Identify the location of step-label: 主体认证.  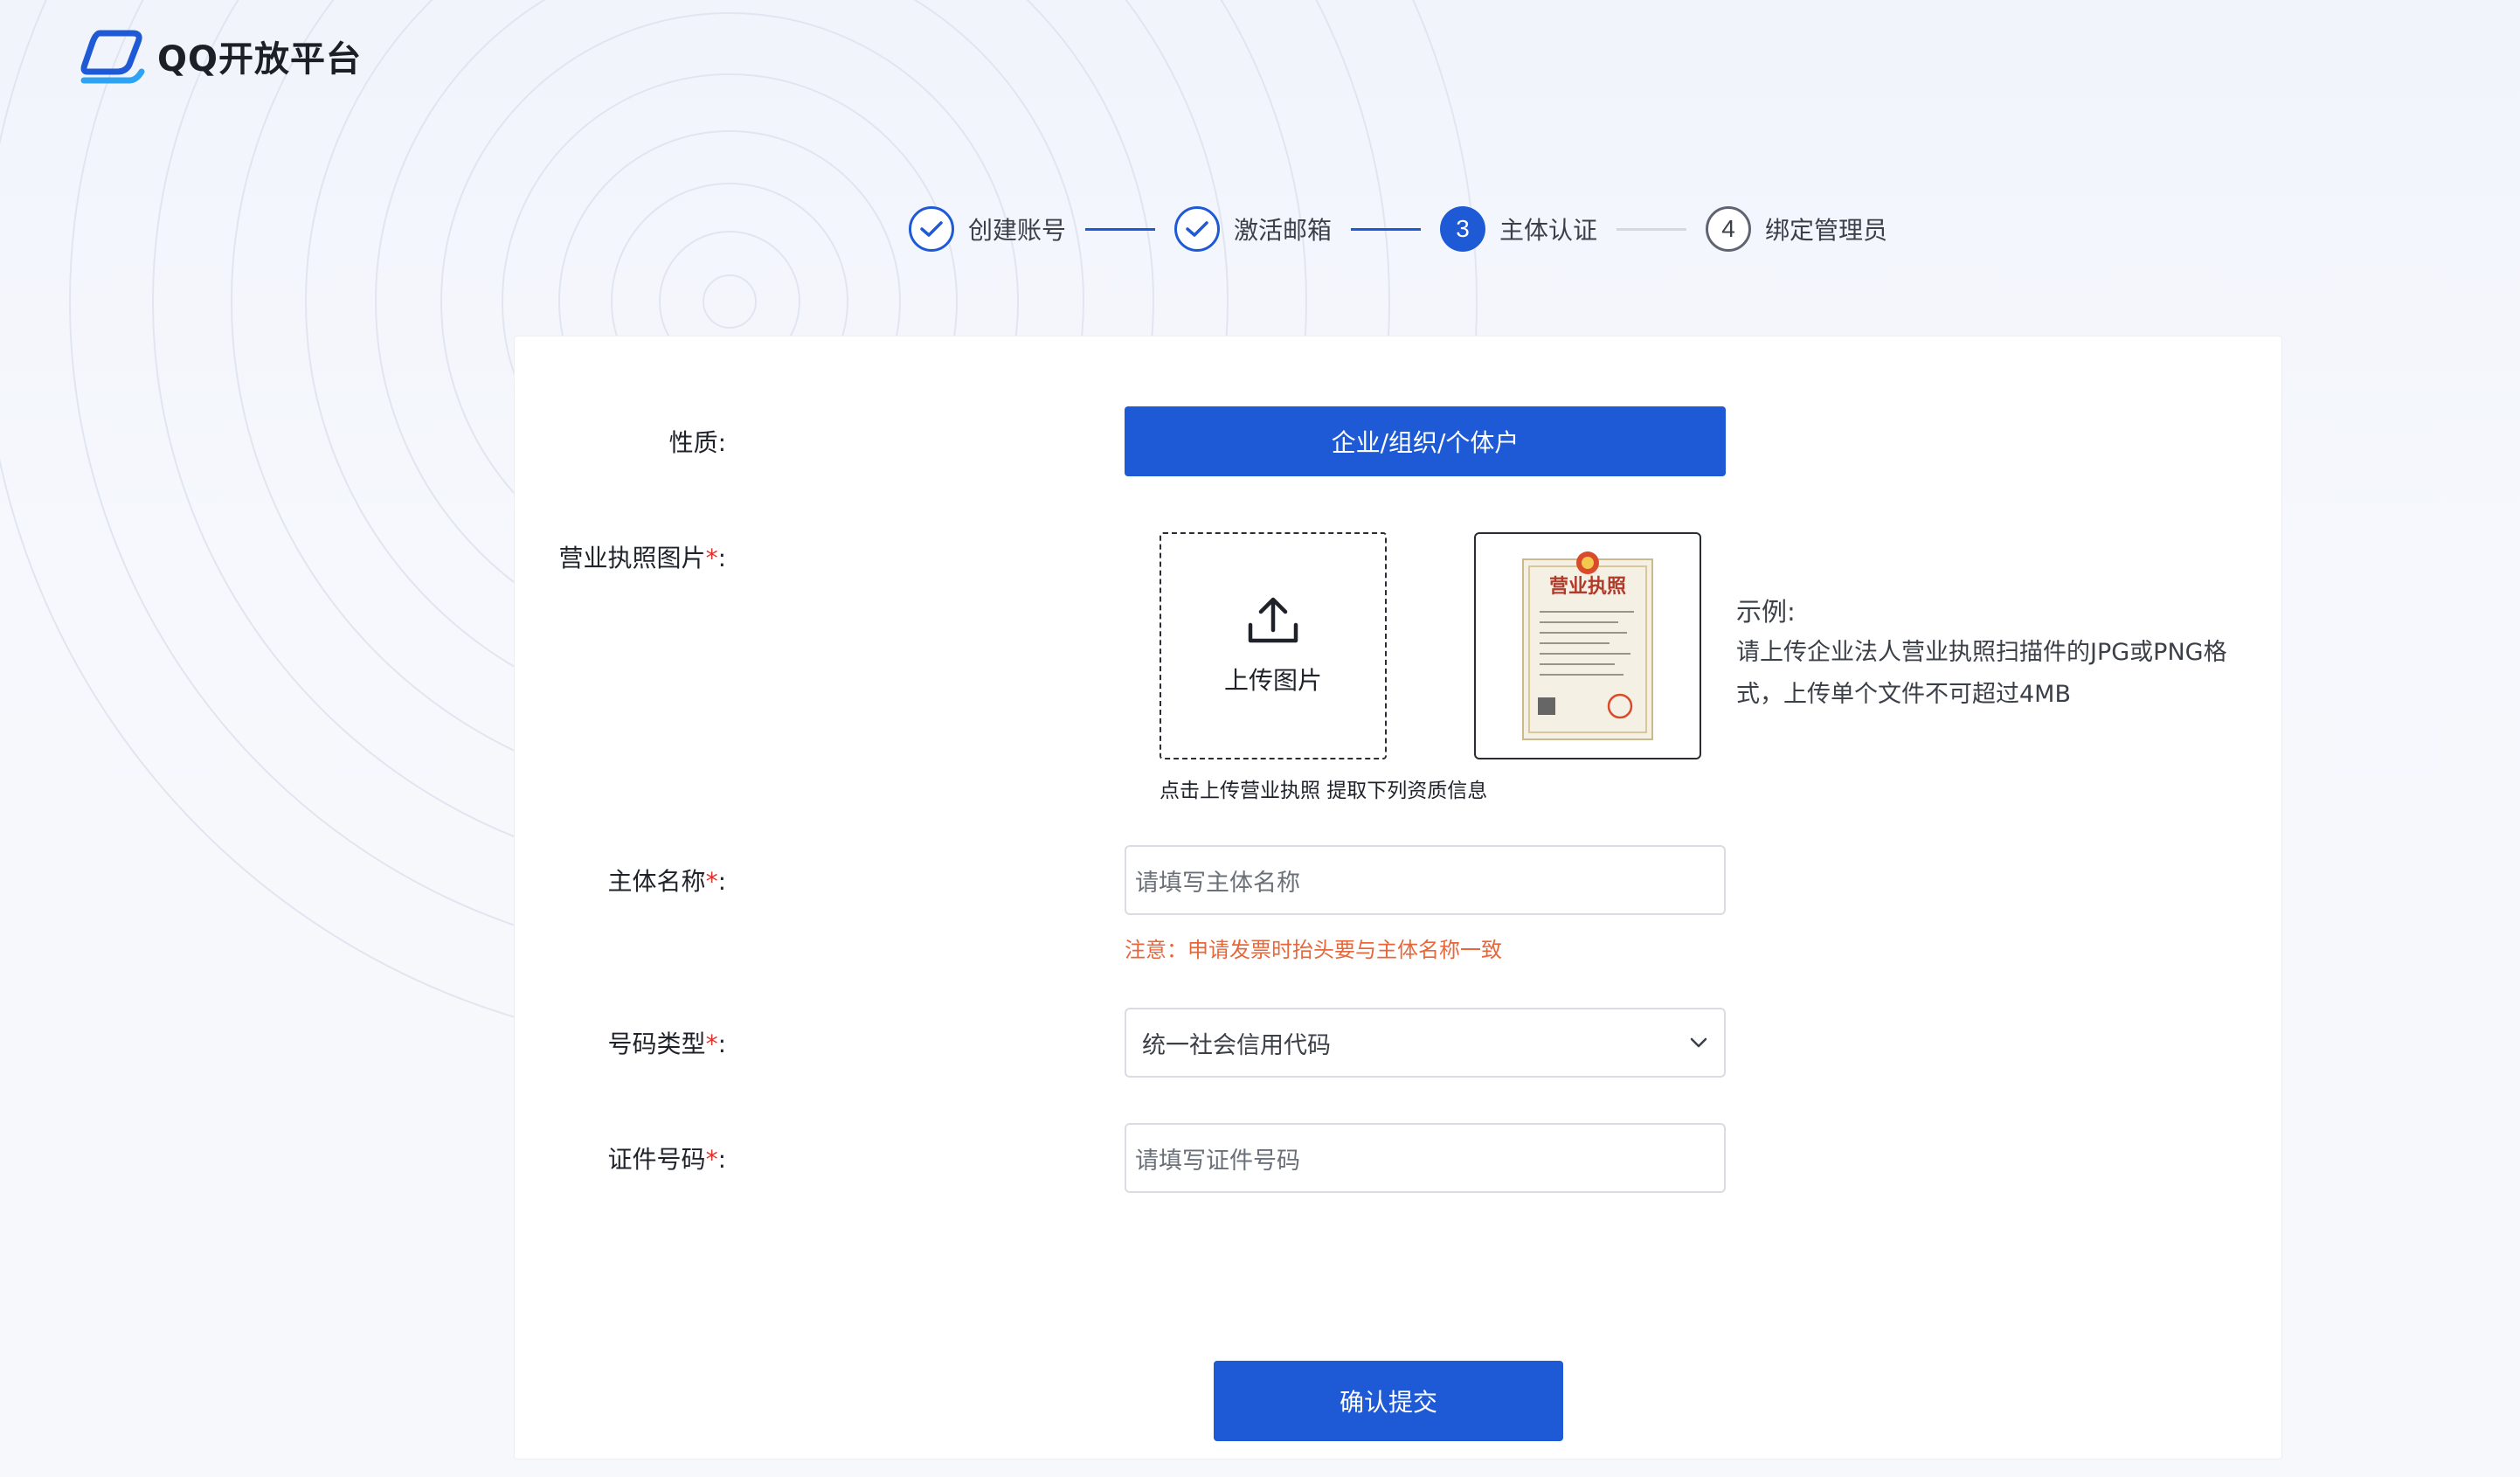
(1548, 230).